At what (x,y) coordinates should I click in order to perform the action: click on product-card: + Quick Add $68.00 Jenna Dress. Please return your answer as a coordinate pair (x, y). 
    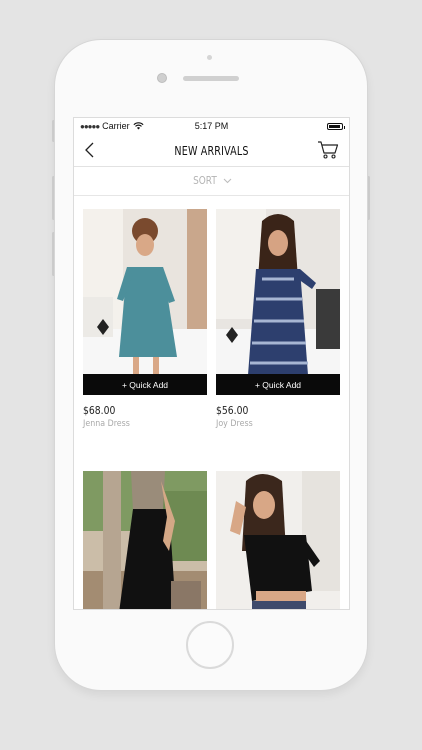
    Looking at the image, I should click on (145, 319).